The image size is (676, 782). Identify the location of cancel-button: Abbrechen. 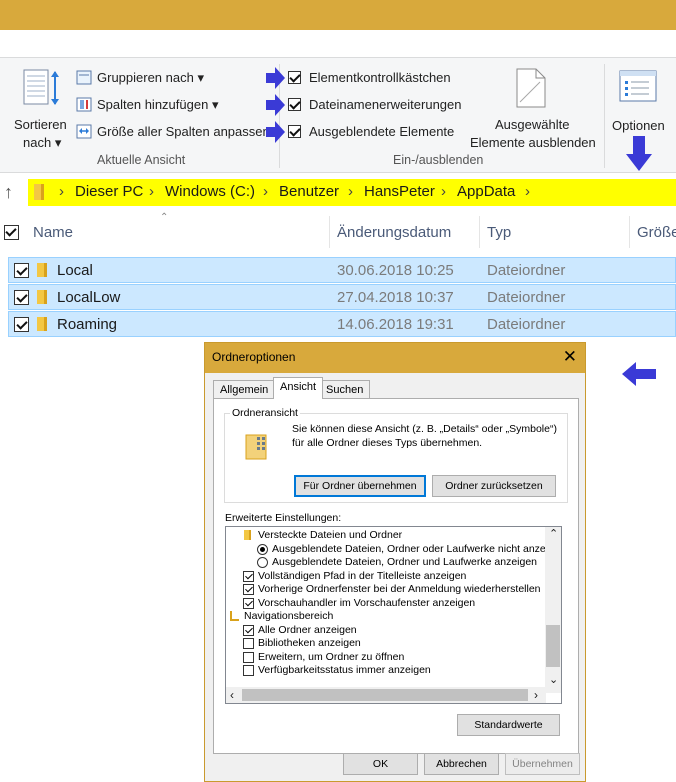
(461, 764).